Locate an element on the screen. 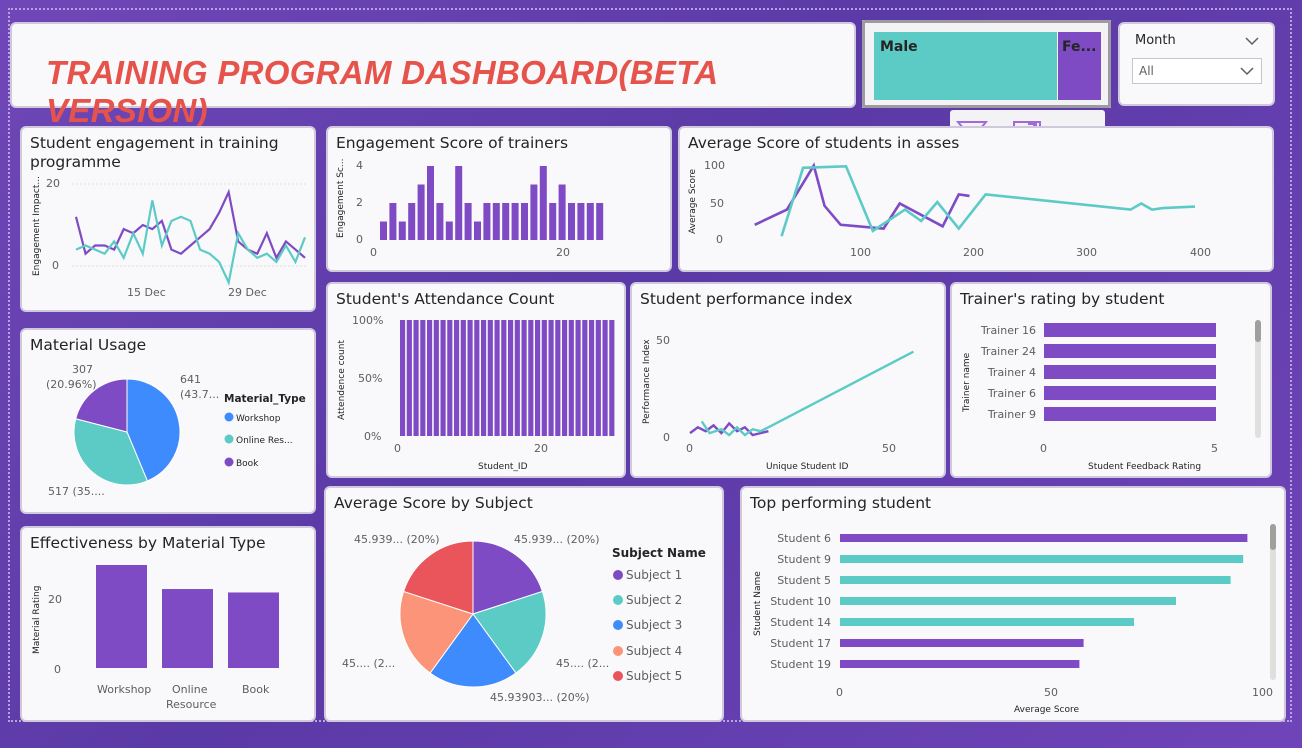 The height and width of the screenshot is (748, 1302). sb-legend-2: Subject 2 is located at coordinates (654, 600).